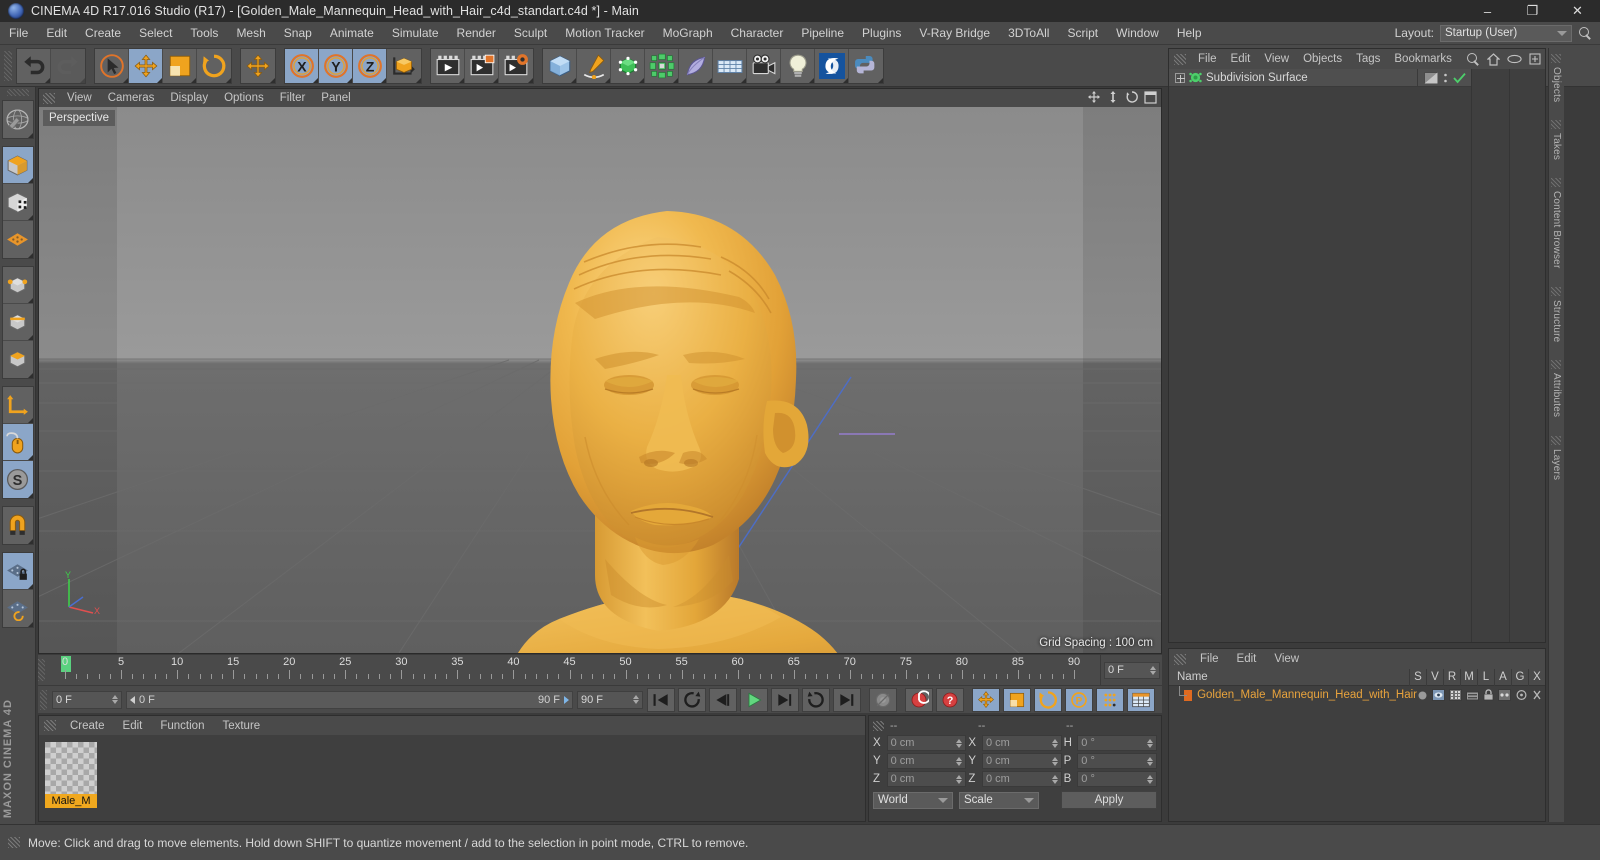  What do you see at coordinates (1276, 59) in the screenshot?
I see `object-menu-view: View` at bounding box center [1276, 59].